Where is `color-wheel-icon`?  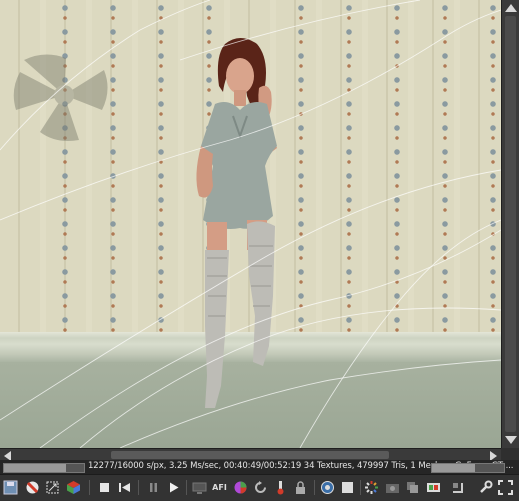
color-wheel-icon is located at coordinates (240, 487).